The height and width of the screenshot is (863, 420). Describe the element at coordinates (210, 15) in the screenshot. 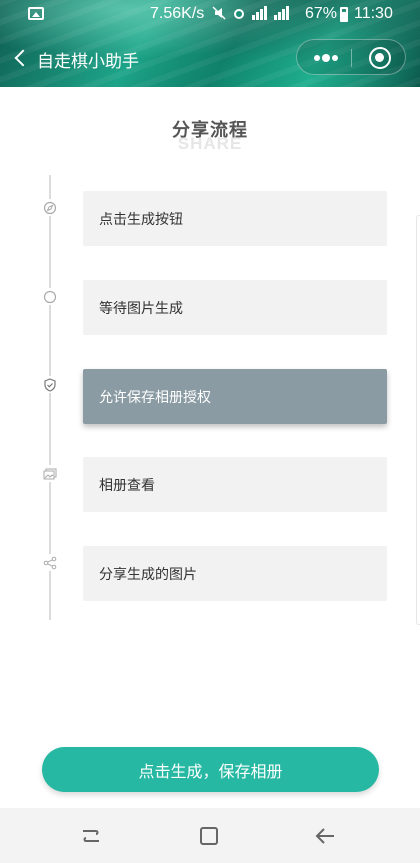

I see `status-bar: 7.56K/s 67% 11:30` at that location.